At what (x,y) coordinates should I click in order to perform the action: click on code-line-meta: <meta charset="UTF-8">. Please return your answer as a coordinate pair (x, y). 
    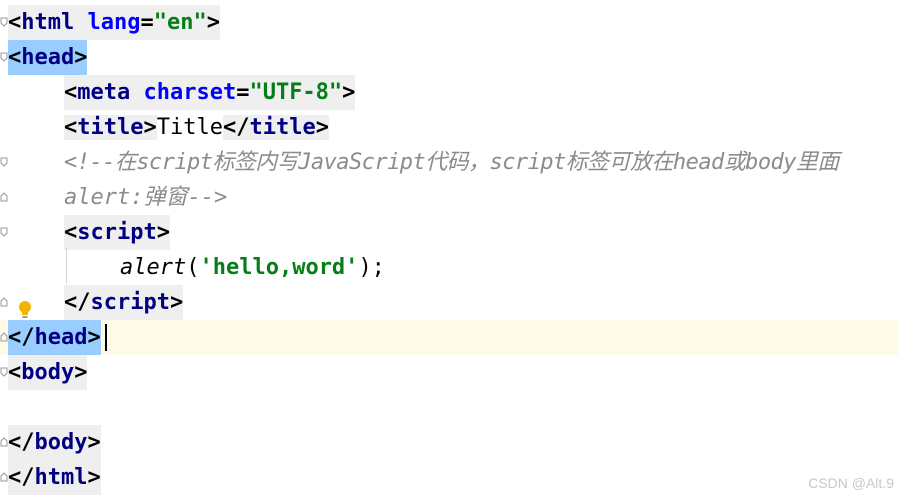
    Looking at the image, I should click on (449, 92).